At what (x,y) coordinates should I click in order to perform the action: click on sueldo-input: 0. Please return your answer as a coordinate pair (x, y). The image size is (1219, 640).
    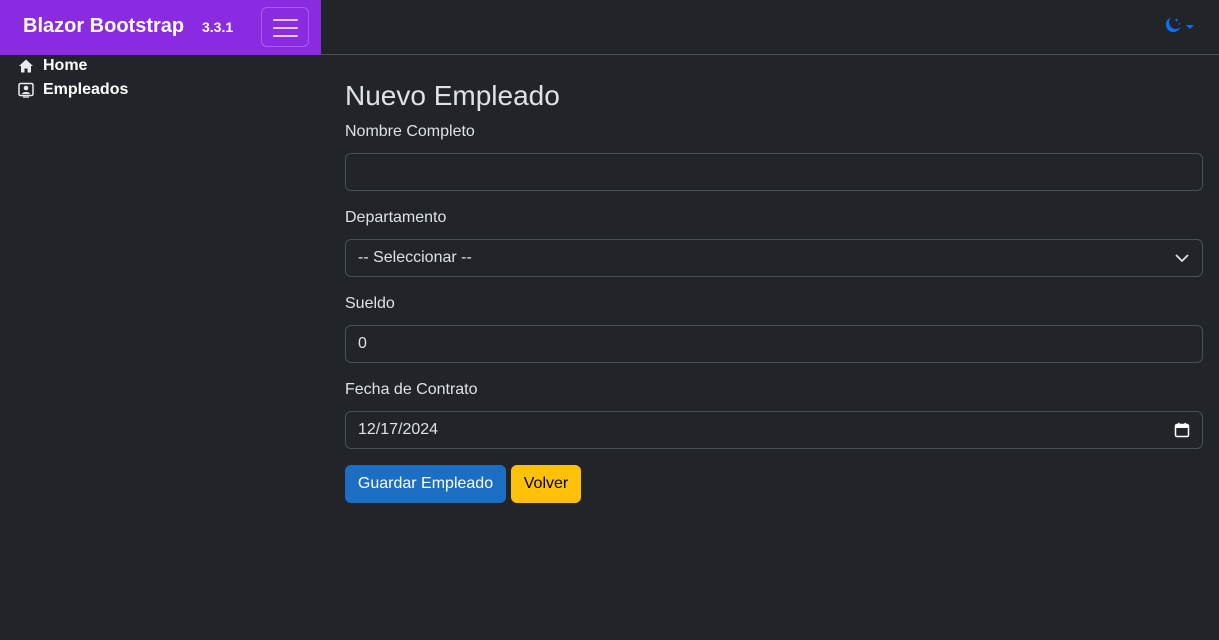
    Looking at the image, I should click on (774, 344).